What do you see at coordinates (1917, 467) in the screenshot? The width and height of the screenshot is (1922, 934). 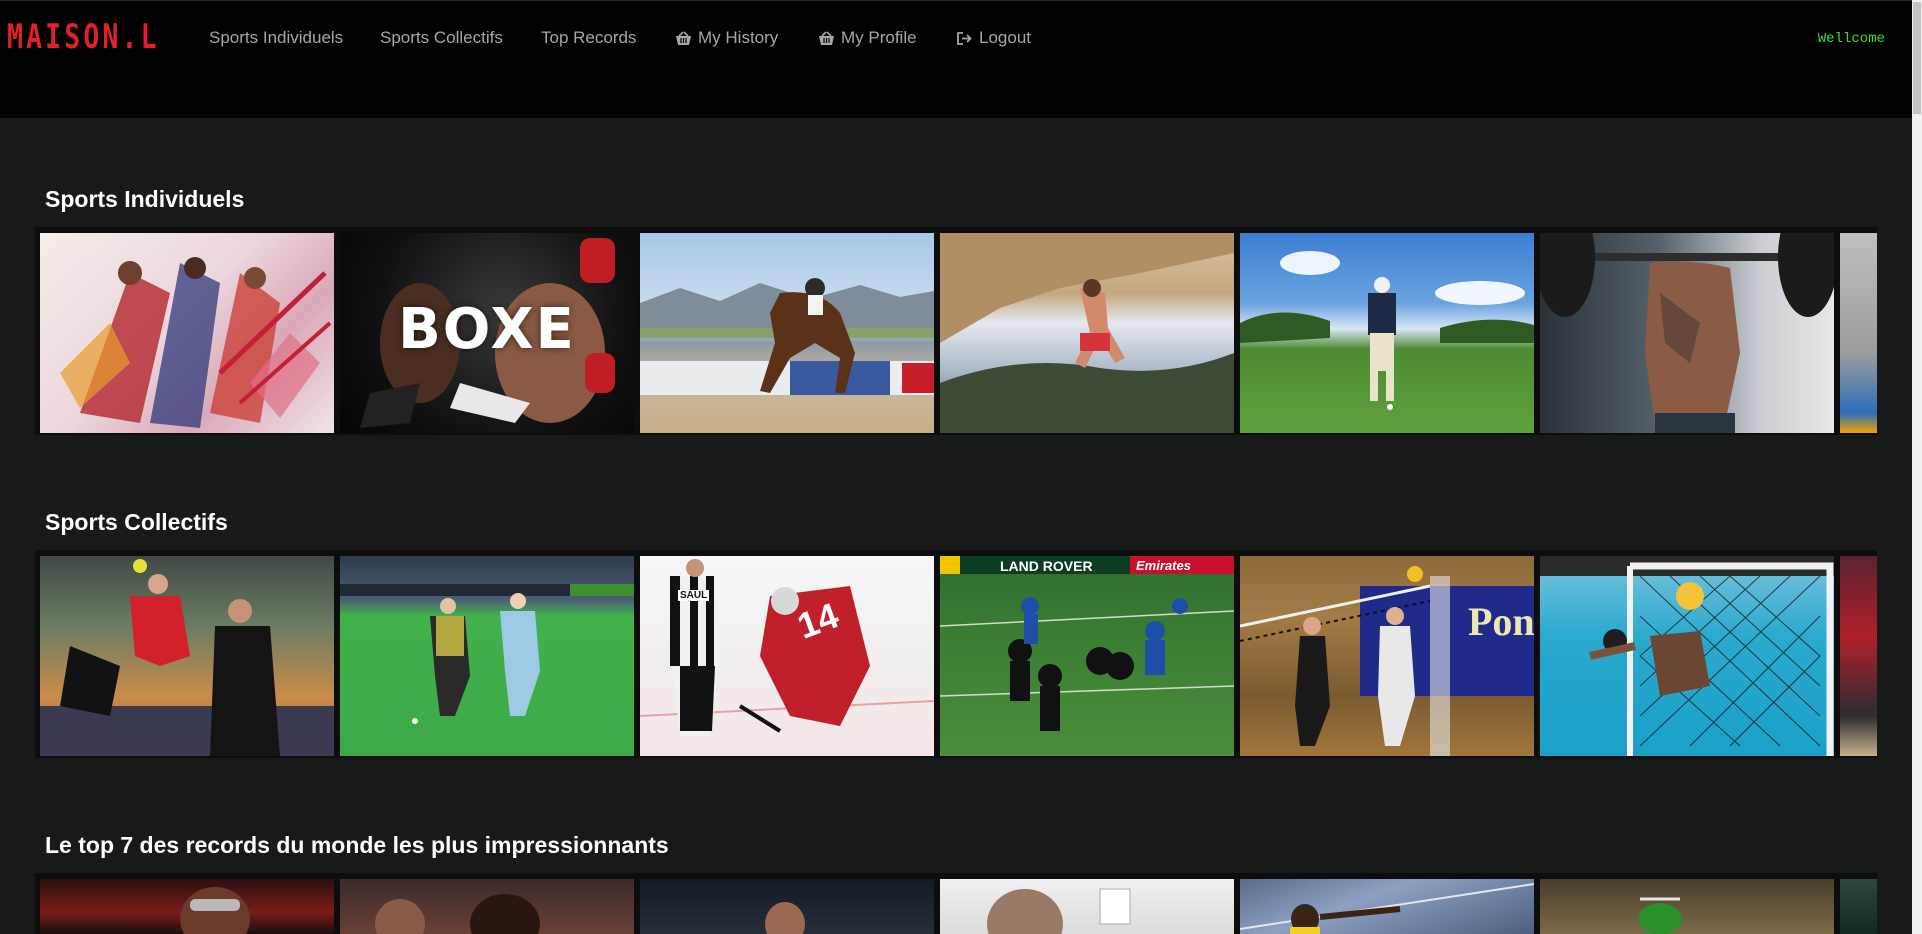 I see `page-scrollbar` at bounding box center [1917, 467].